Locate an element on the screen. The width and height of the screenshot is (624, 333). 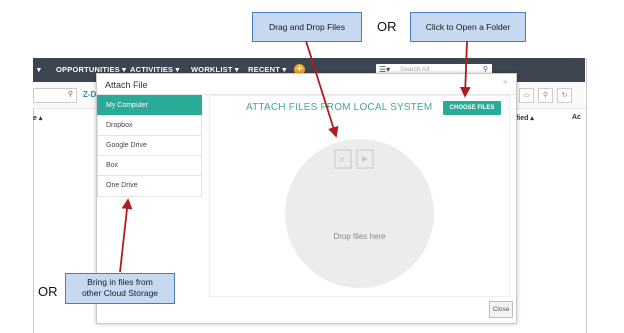
arrow-drag is located at coordinates (322, 89).